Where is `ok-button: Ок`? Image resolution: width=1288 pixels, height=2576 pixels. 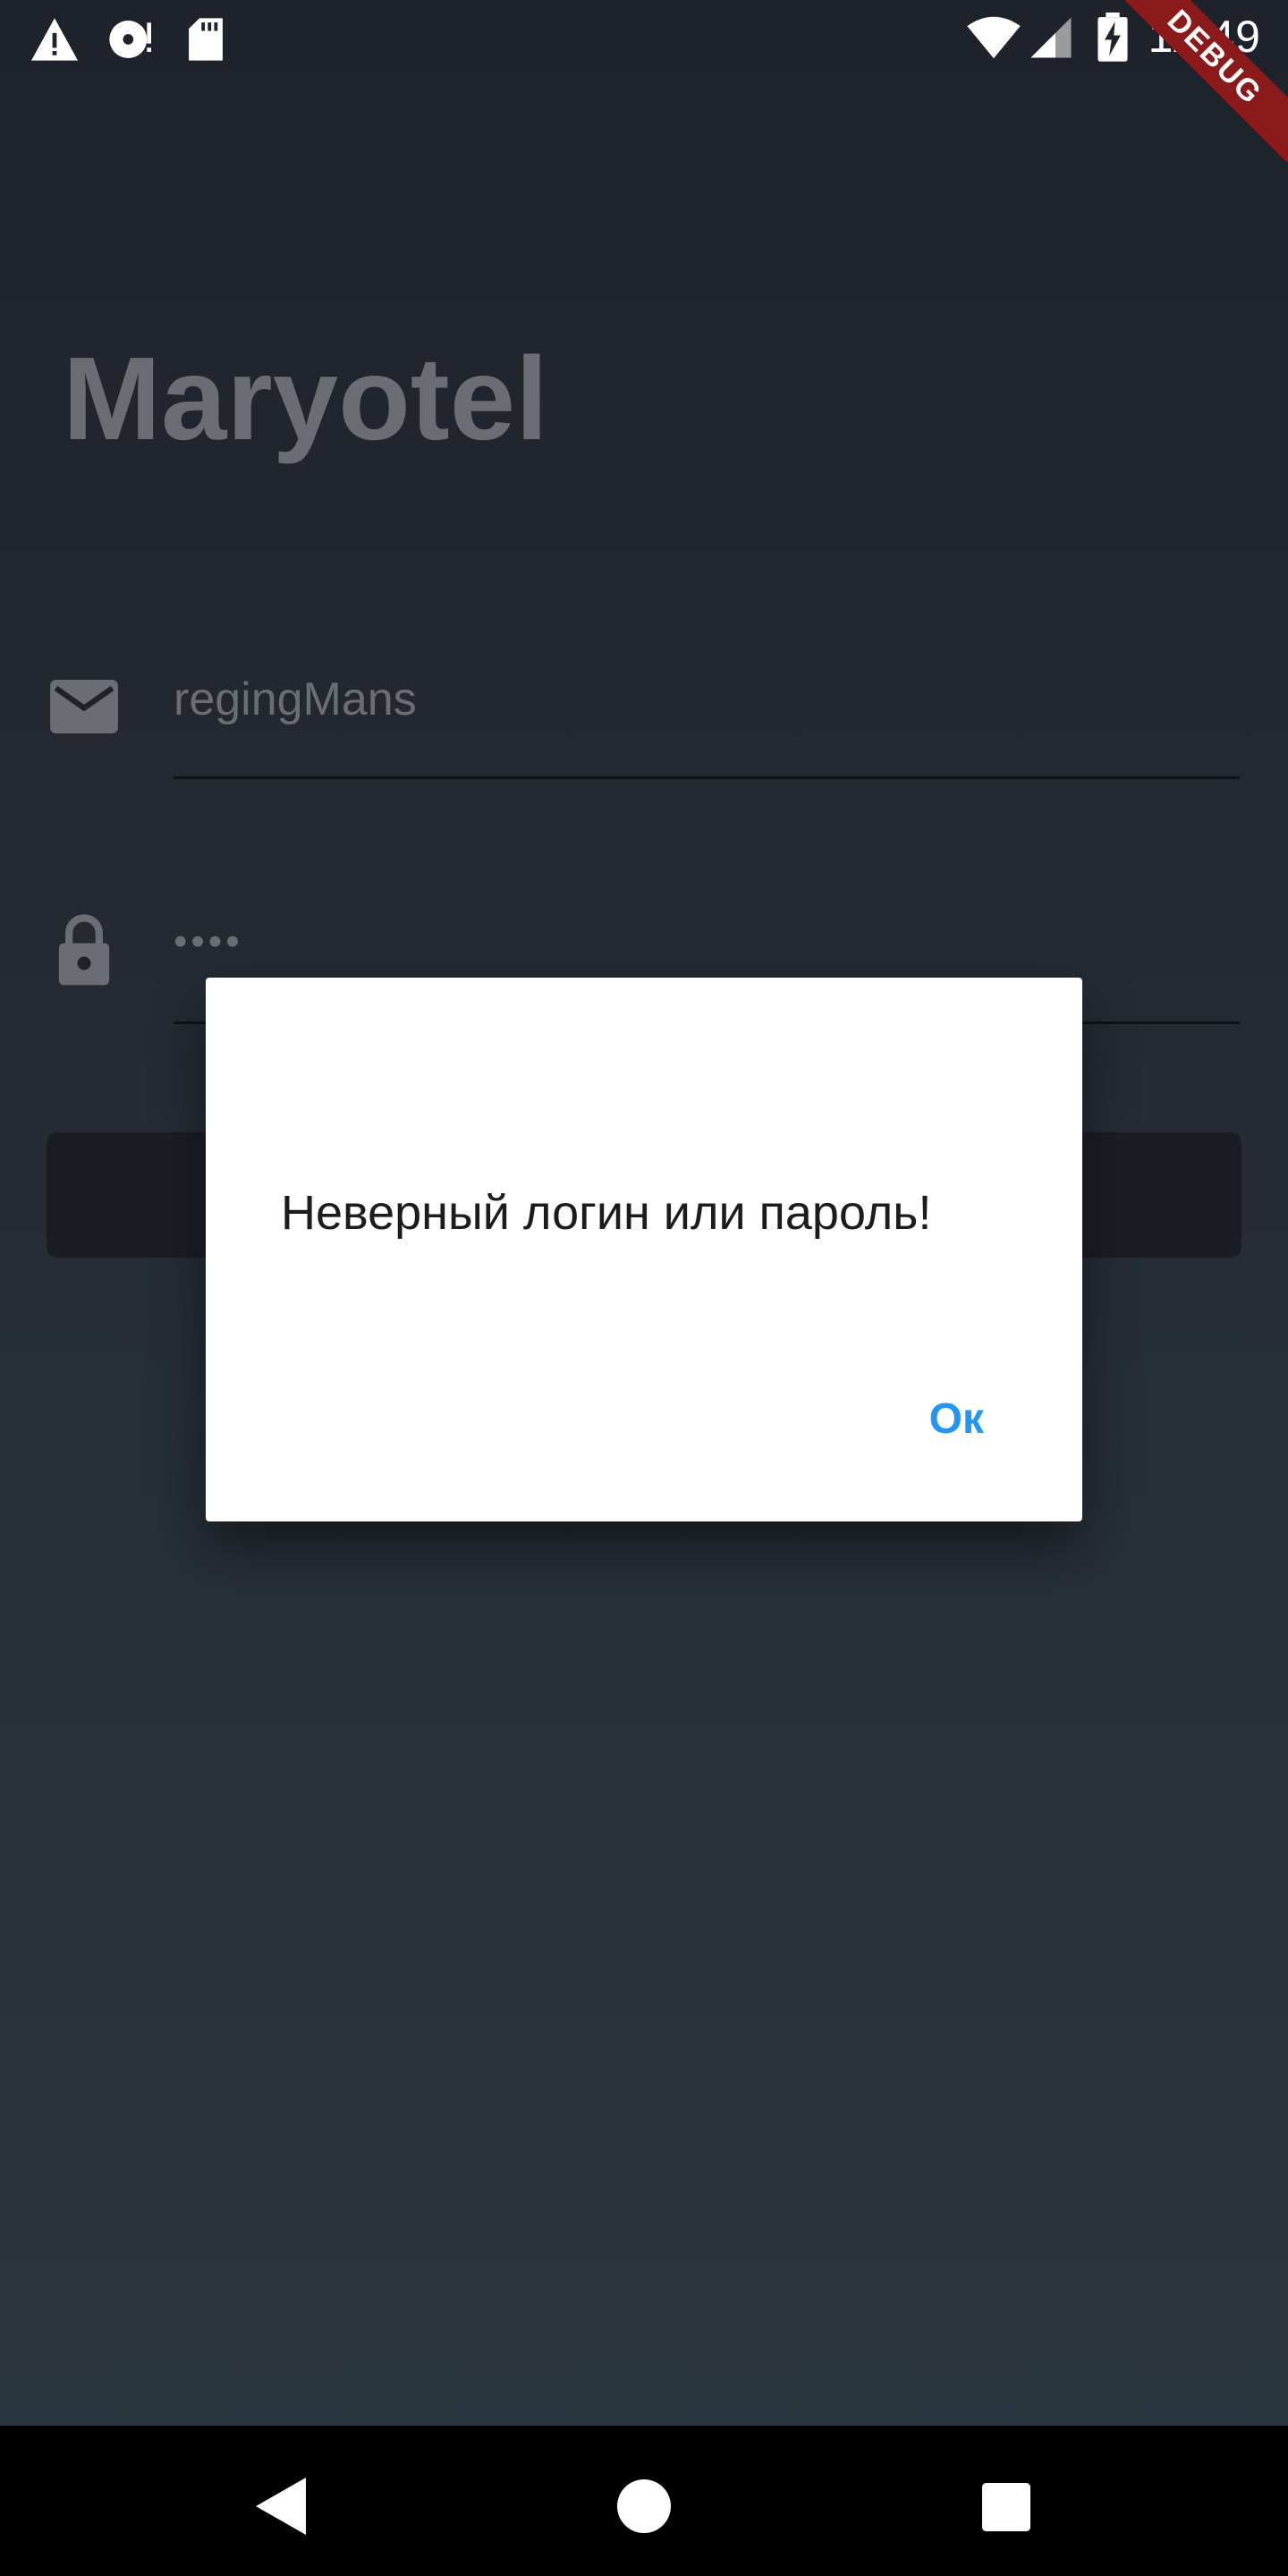
ok-button: Ок is located at coordinates (956, 1419).